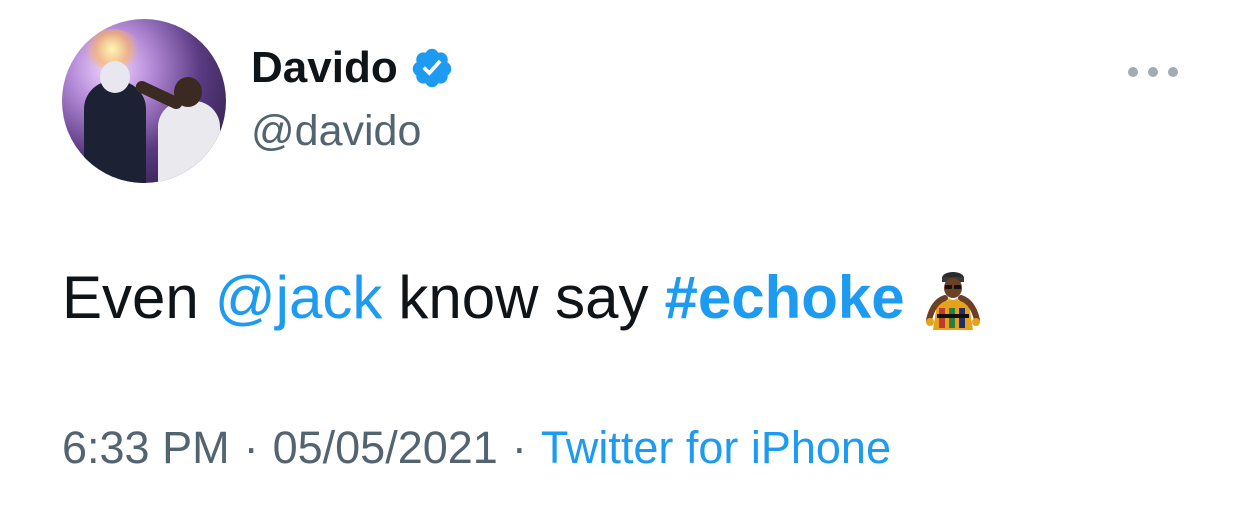 This screenshot has height=506, width=1242. What do you see at coordinates (324, 68) in the screenshot?
I see `display-name: Davido` at bounding box center [324, 68].